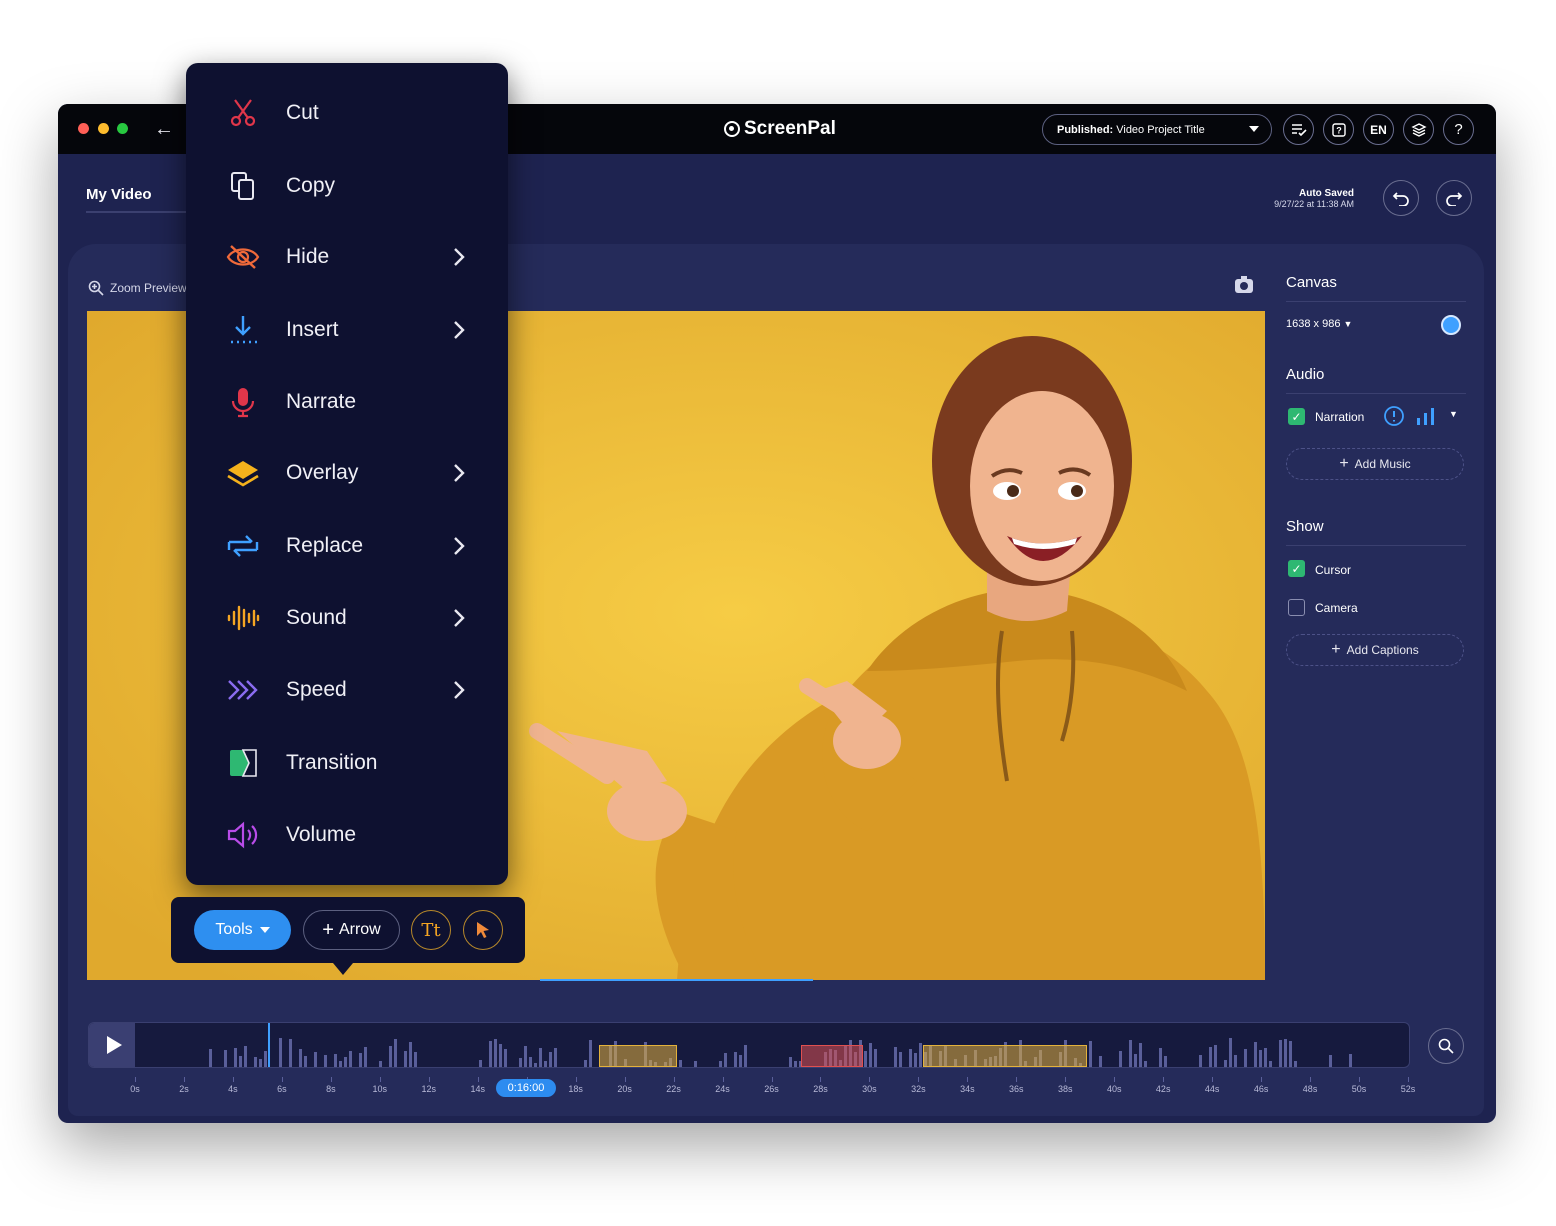 The height and width of the screenshot is (1226, 1556). I want to click on tick-label: 34s, so click(967, 1089).